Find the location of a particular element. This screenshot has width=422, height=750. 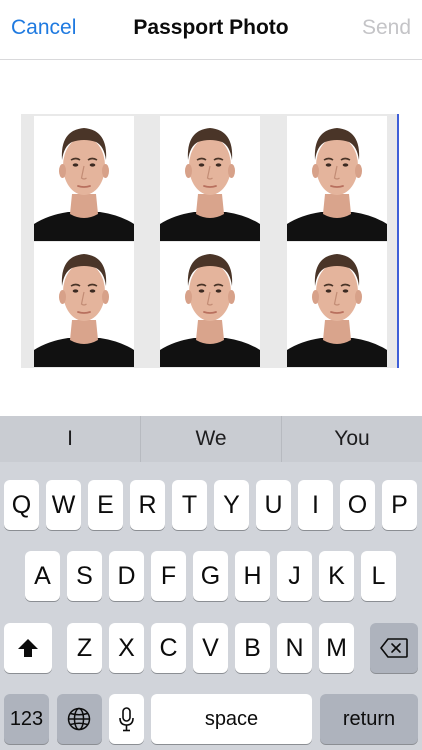

cancel-button: Cancel is located at coordinates (43, 28).